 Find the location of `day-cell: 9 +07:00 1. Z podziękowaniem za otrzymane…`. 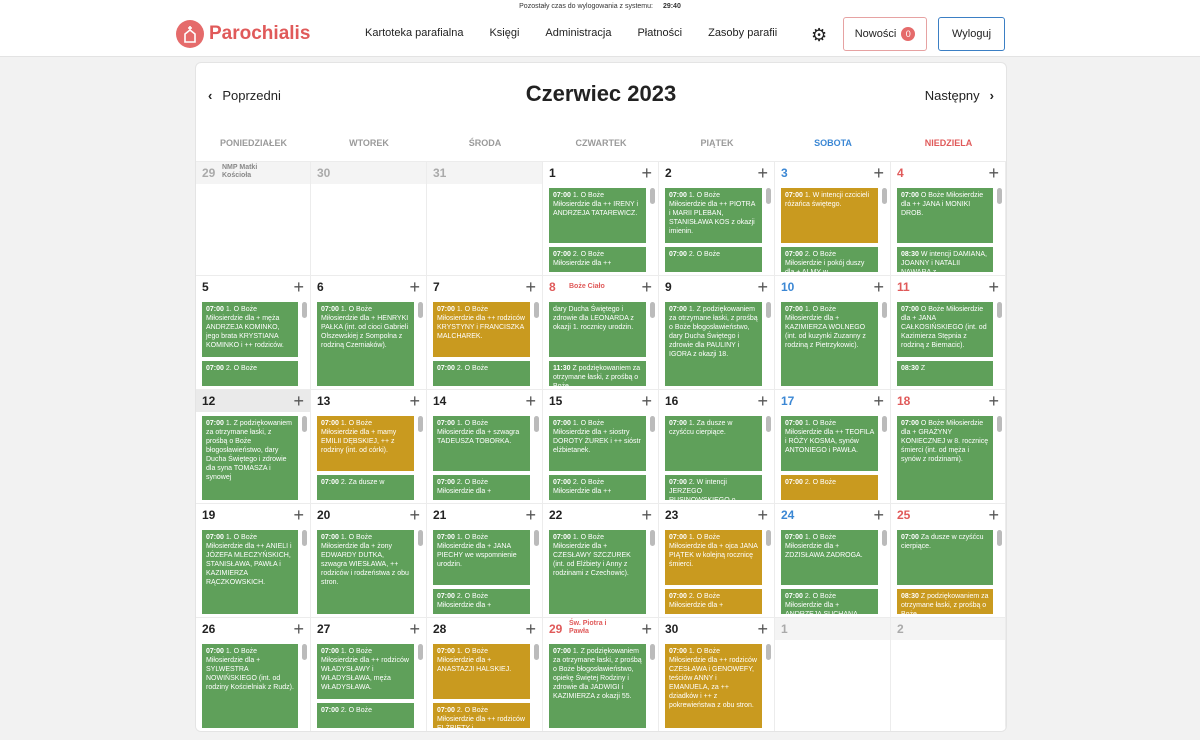

day-cell: 9 +07:00 1. Z podziękowaniem za otrzymane… is located at coordinates (717, 332).